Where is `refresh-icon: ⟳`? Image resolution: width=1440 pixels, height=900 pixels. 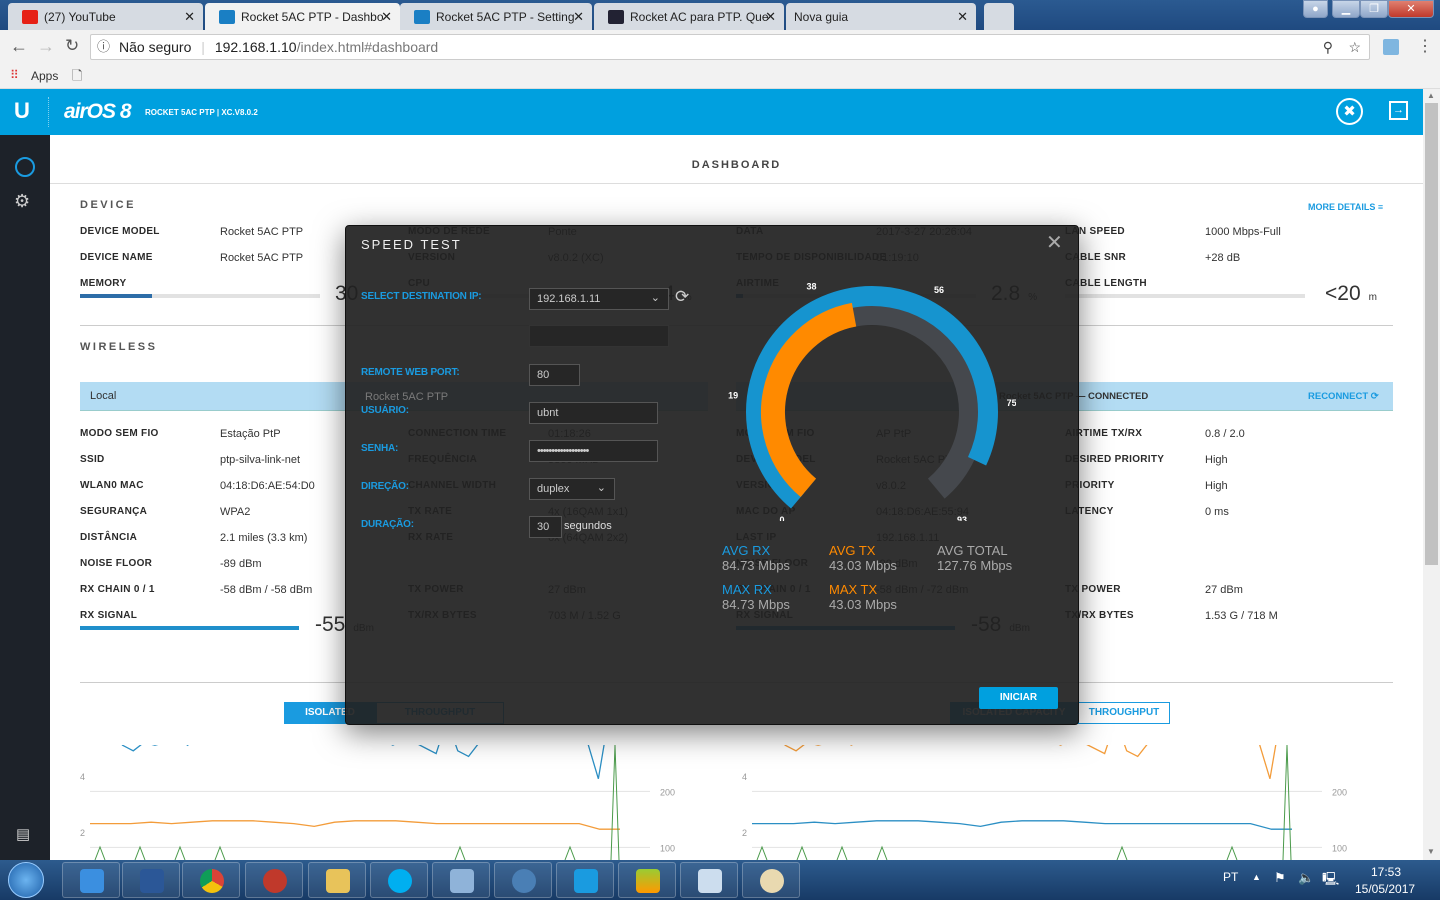 refresh-icon: ⟳ is located at coordinates (682, 297).